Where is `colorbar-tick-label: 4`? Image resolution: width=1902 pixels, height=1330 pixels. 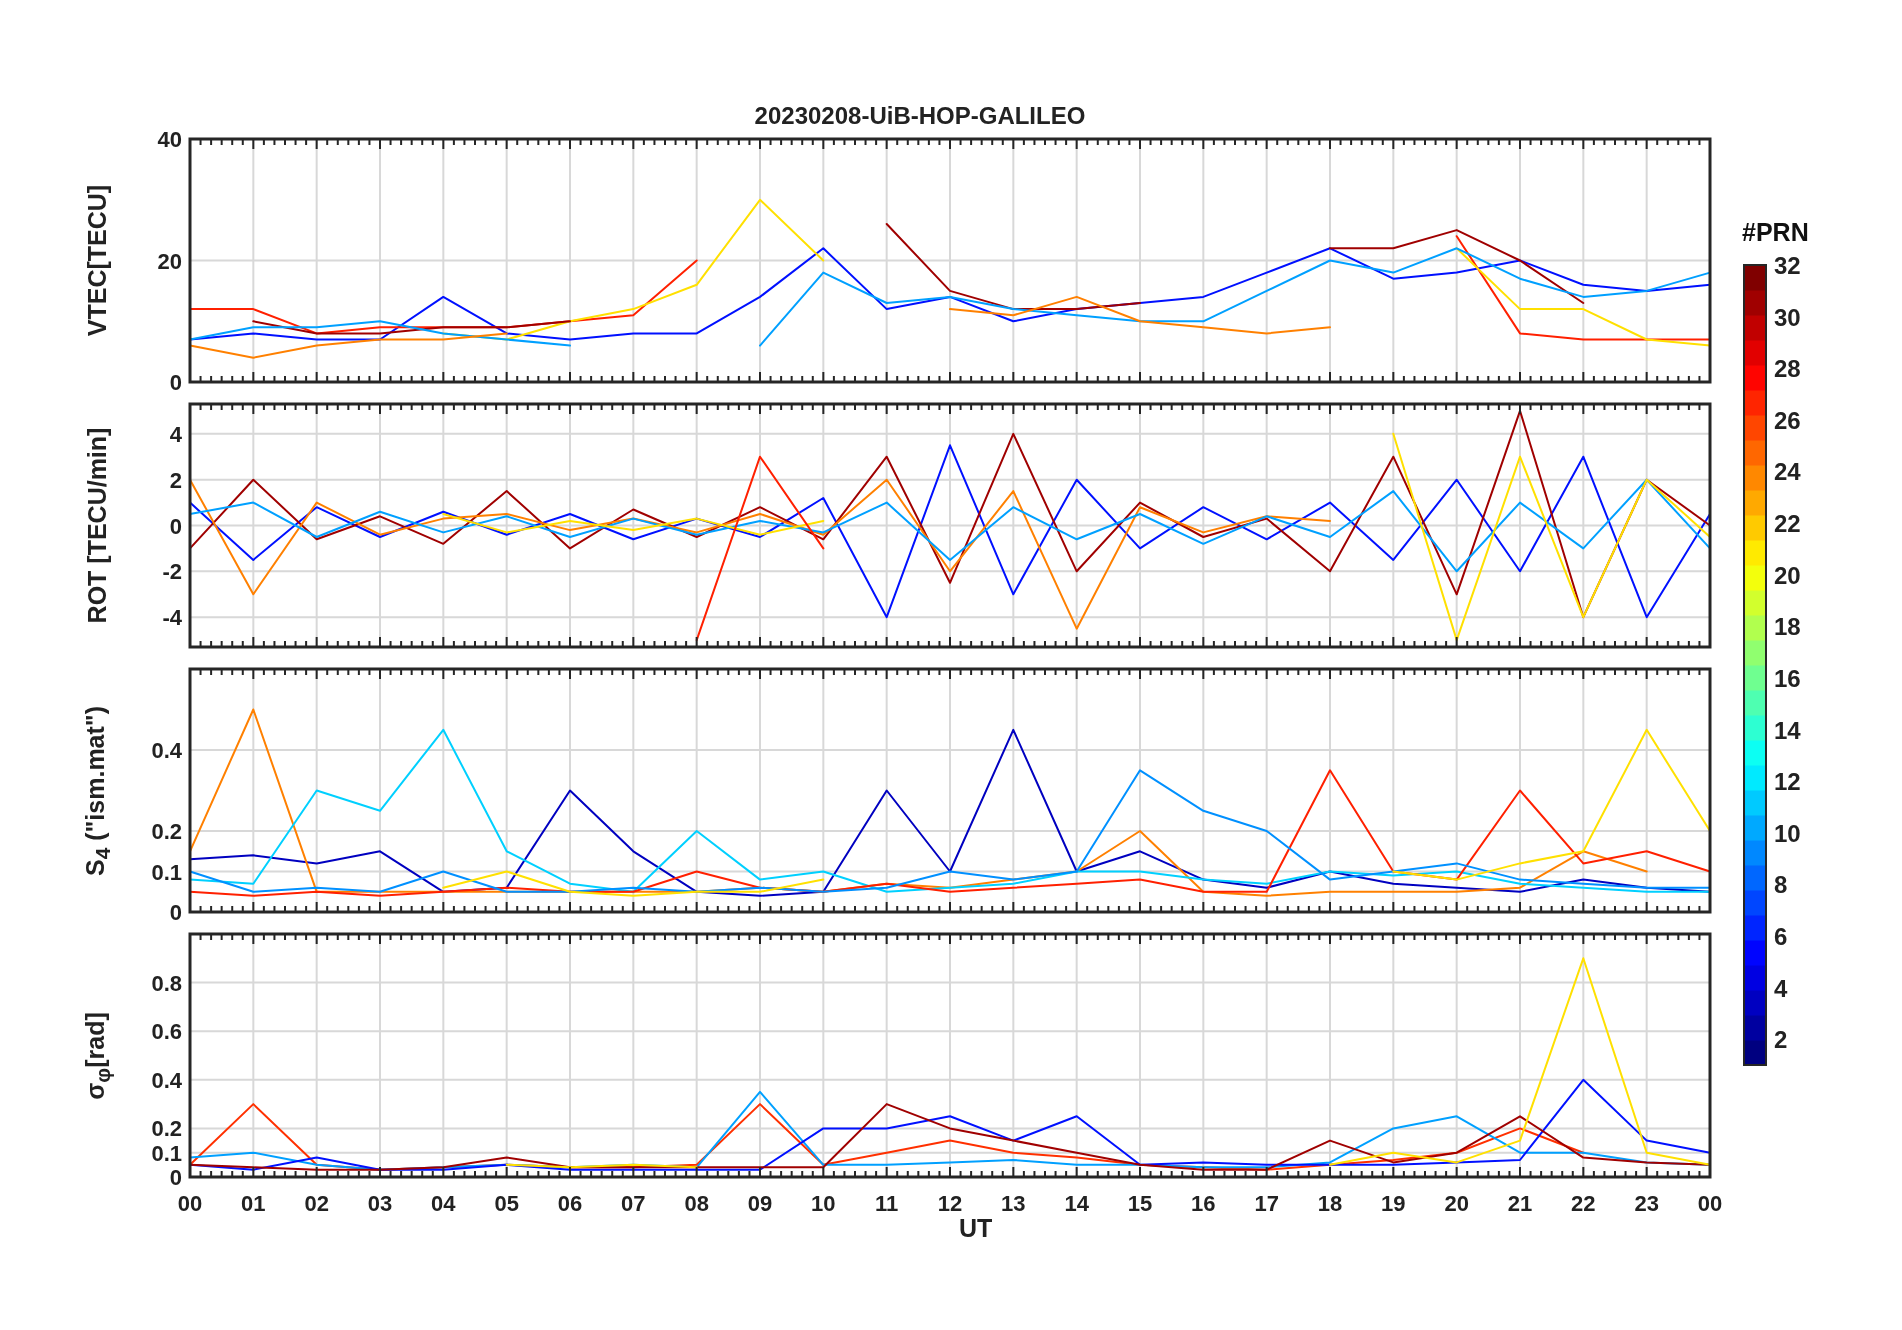 colorbar-tick-label: 4 is located at coordinates (1781, 988).